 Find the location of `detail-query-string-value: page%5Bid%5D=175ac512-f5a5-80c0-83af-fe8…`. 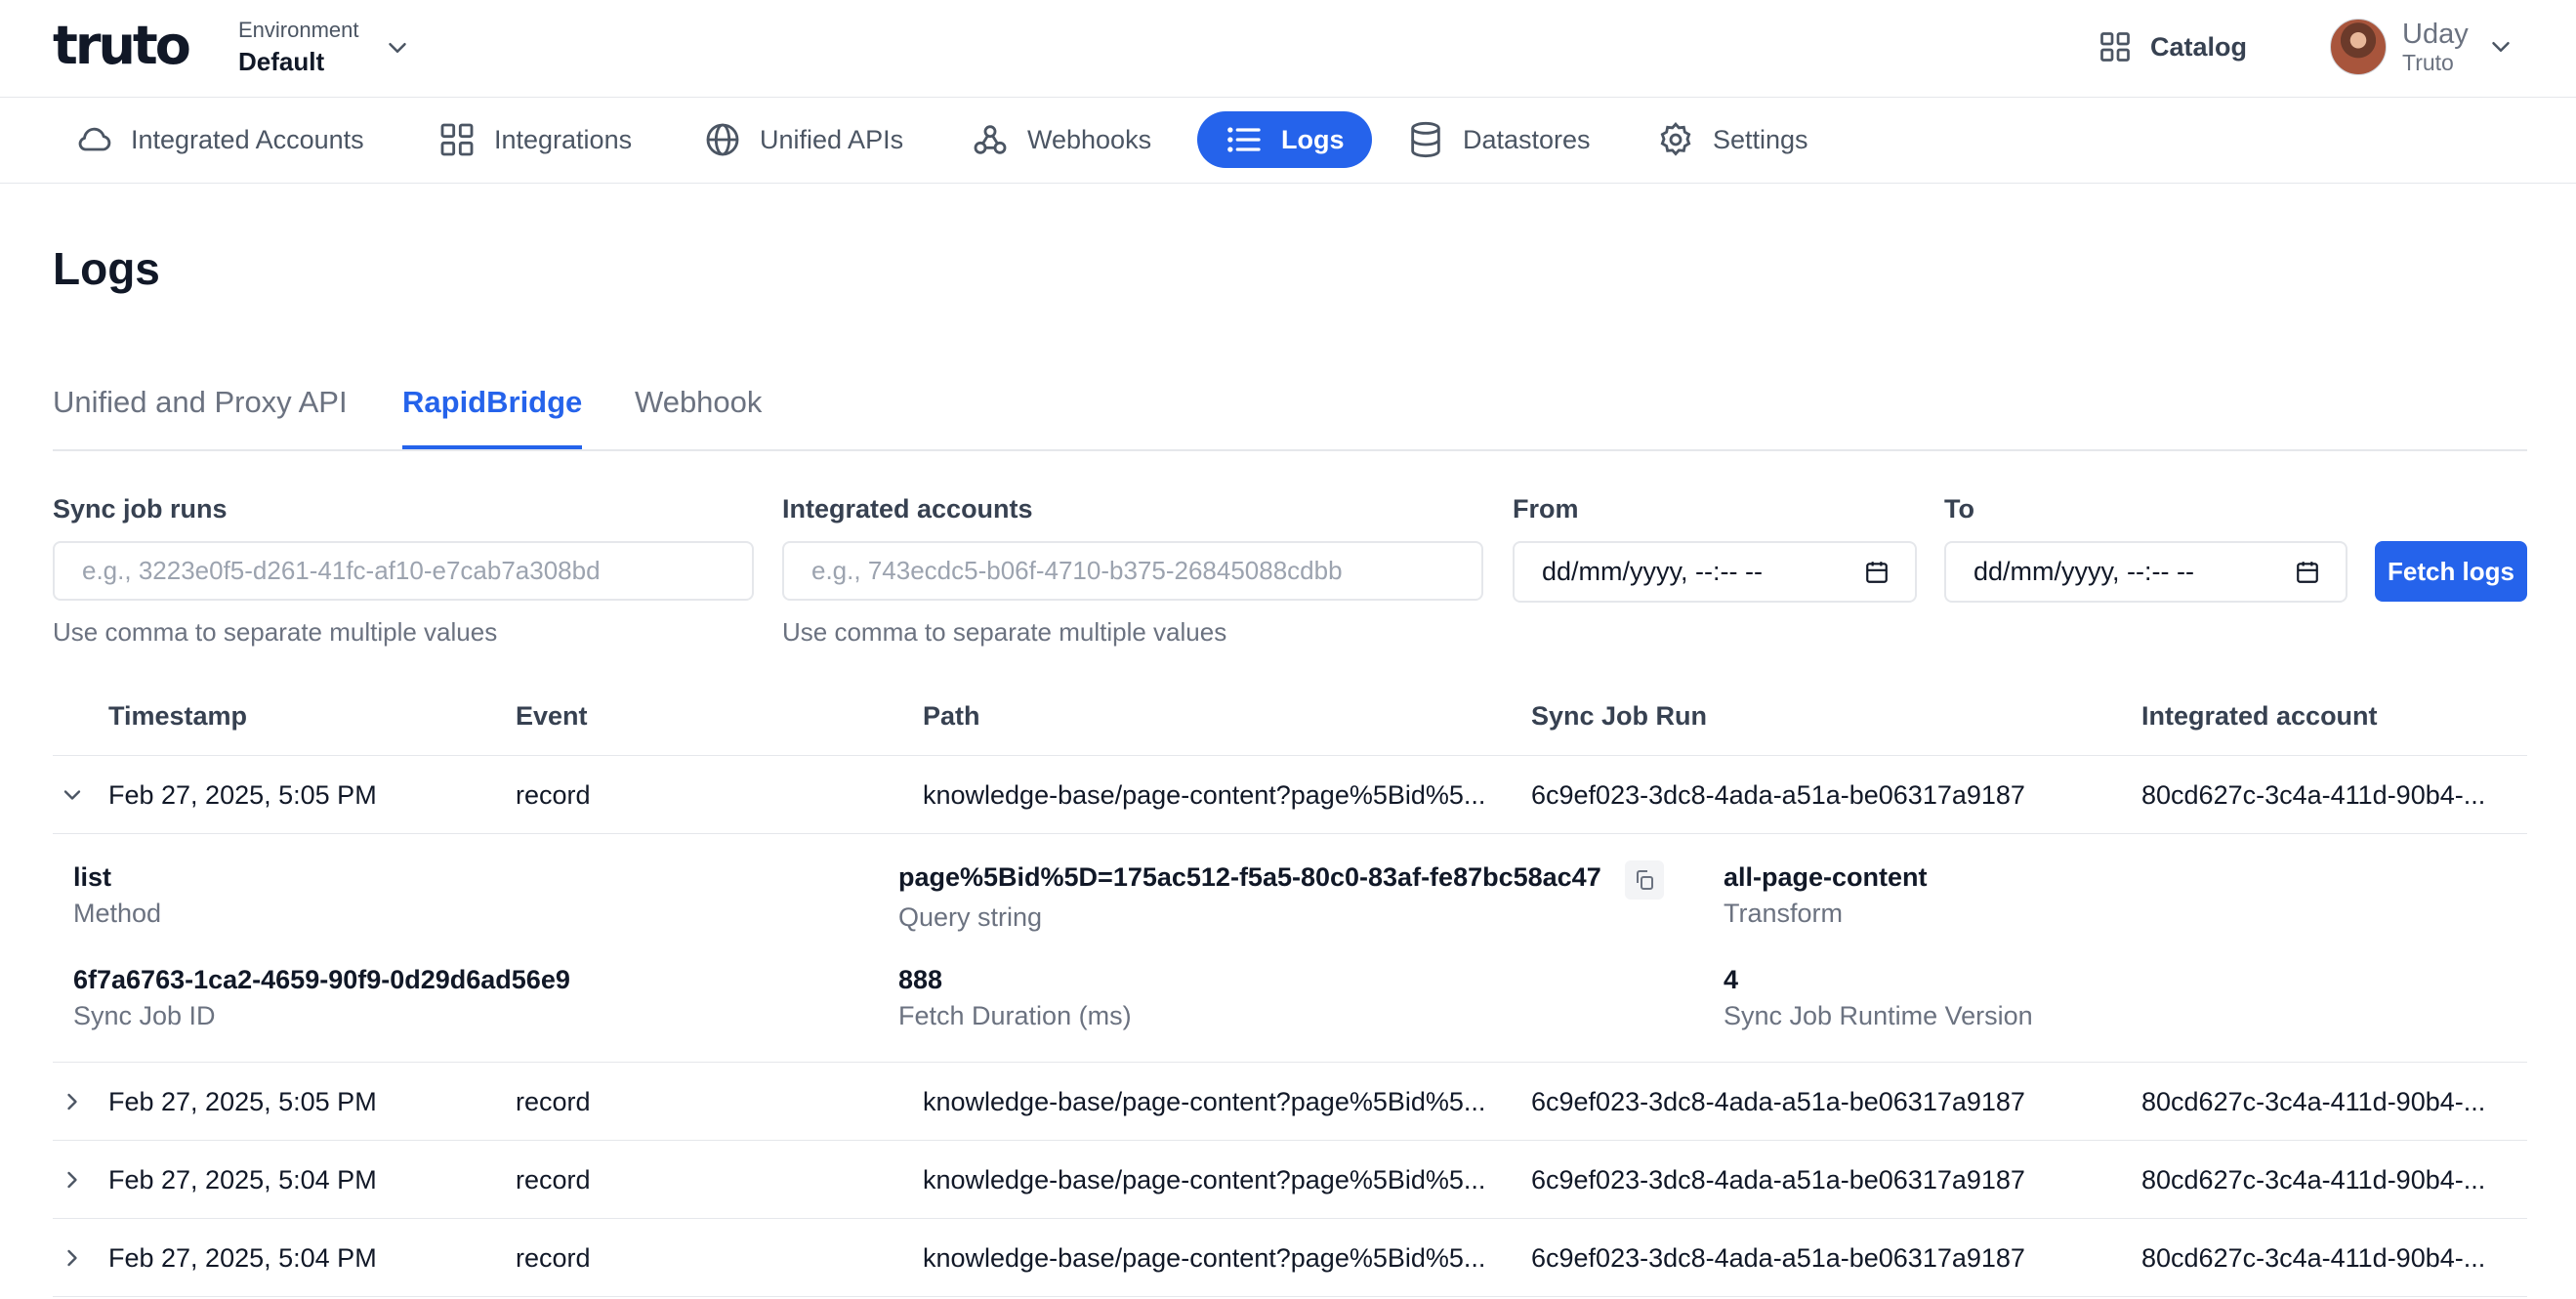

detail-query-string-value: page%5Bid%5D=175ac512-f5a5-80c0-83af-fe8… is located at coordinates (1249, 877).